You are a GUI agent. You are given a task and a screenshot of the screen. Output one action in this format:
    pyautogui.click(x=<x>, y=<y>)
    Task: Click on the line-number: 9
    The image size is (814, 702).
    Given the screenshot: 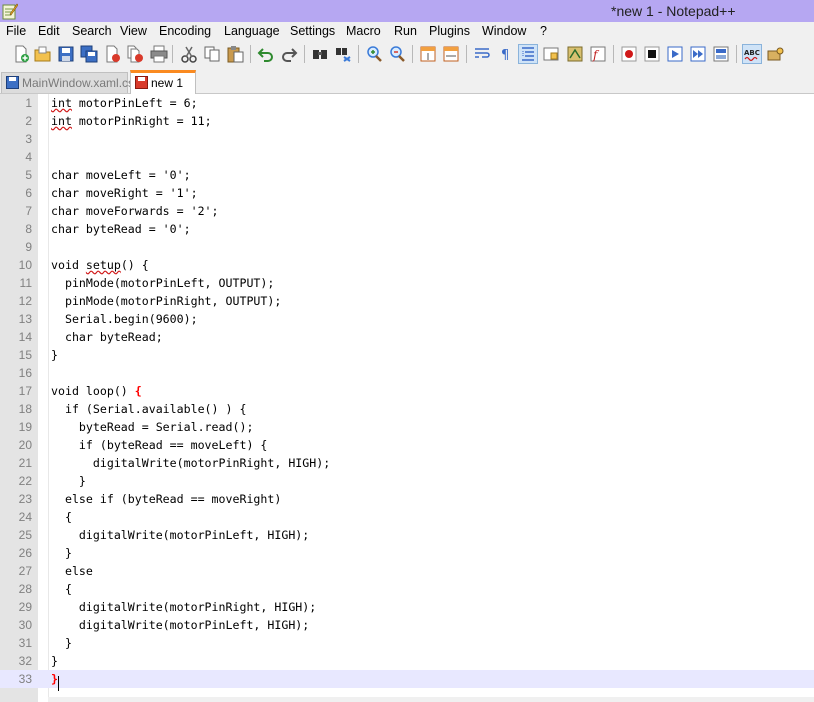 What is the action you would take?
    pyautogui.click(x=28, y=247)
    